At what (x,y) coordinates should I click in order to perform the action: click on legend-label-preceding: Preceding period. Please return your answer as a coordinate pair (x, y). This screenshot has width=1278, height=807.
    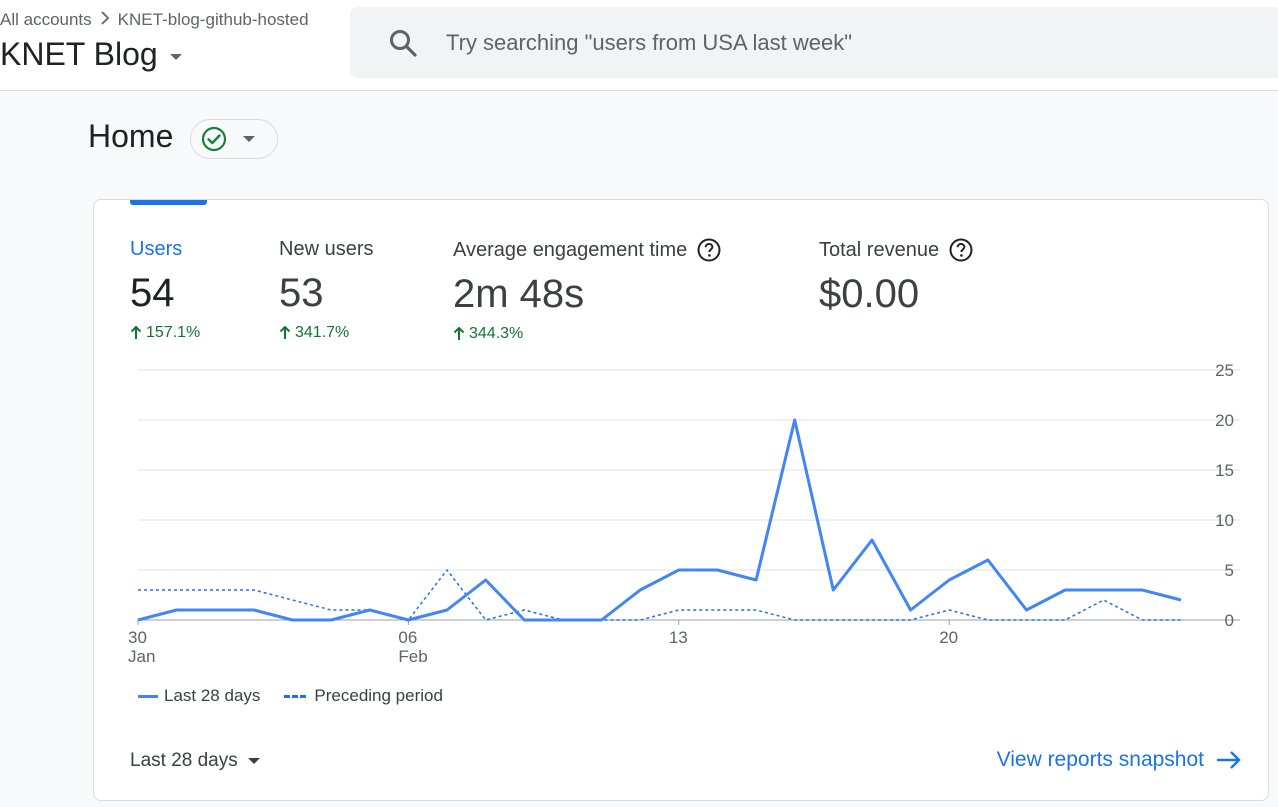
    Looking at the image, I should click on (378, 695).